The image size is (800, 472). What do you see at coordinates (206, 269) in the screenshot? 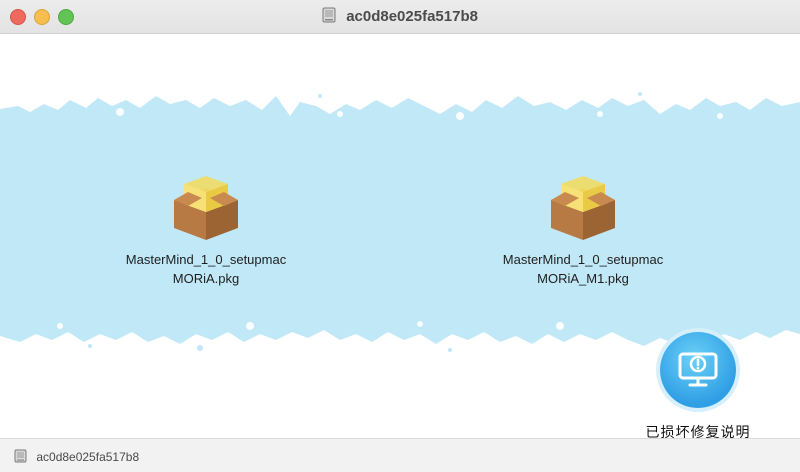
I see `file-name: MasterMind_1_0_setupmac MORiA.pkg` at bounding box center [206, 269].